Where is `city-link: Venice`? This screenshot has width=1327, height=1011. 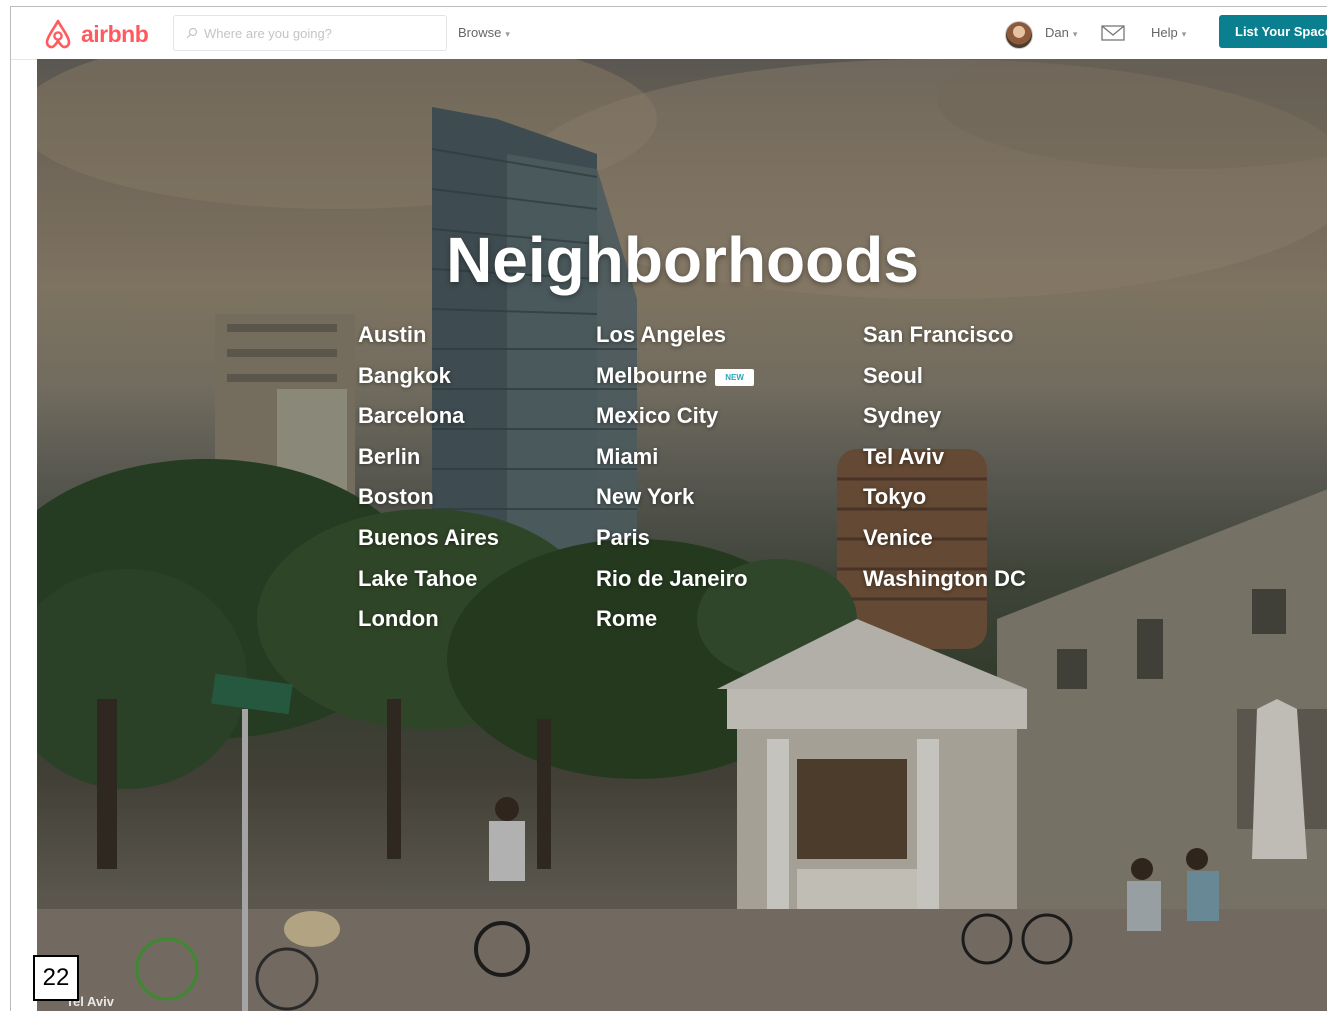
city-link: Venice is located at coordinates (944, 545).